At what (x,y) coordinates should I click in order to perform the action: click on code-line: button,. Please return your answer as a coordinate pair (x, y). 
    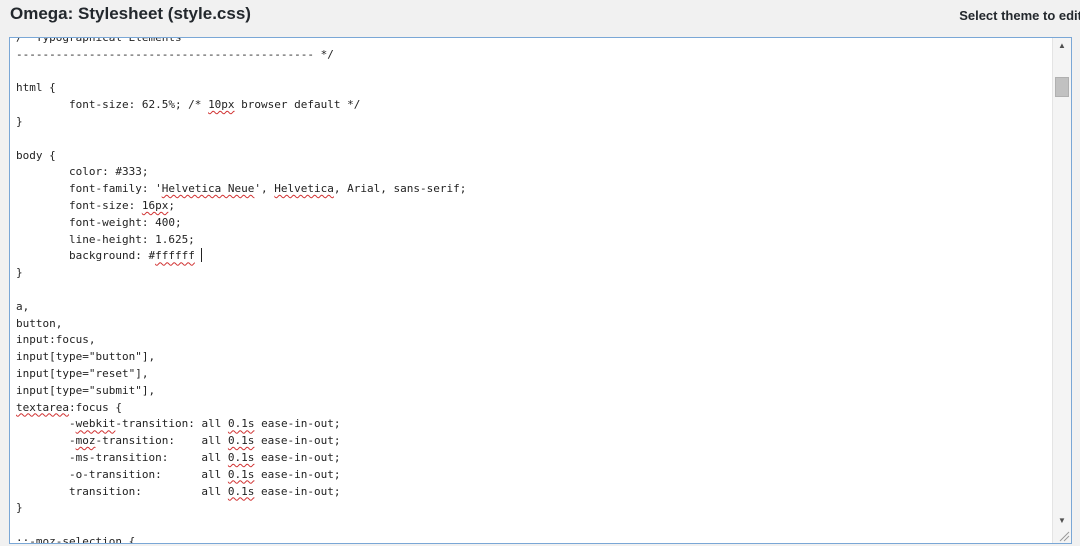
    Looking at the image, I should click on (39, 323).